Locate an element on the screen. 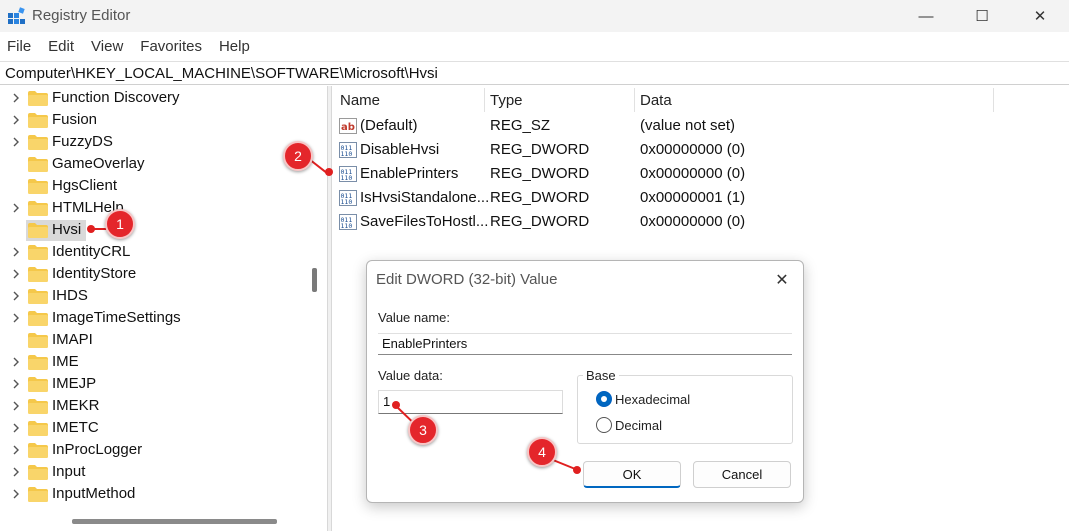 This screenshot has height=531, width=1069. tree-item: IHDS is located at coordinates (152, 296).